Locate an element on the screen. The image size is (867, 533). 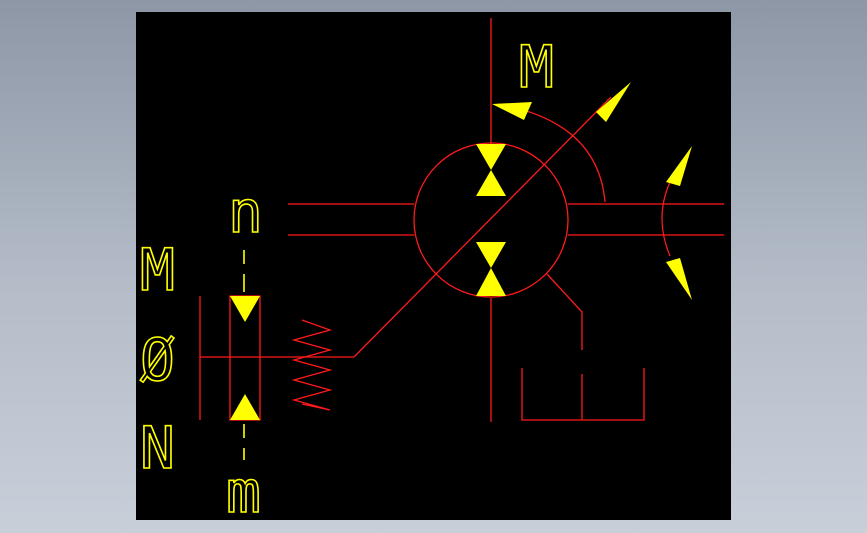
pump-arrow-upper-down is located at coordinates (491, 157).